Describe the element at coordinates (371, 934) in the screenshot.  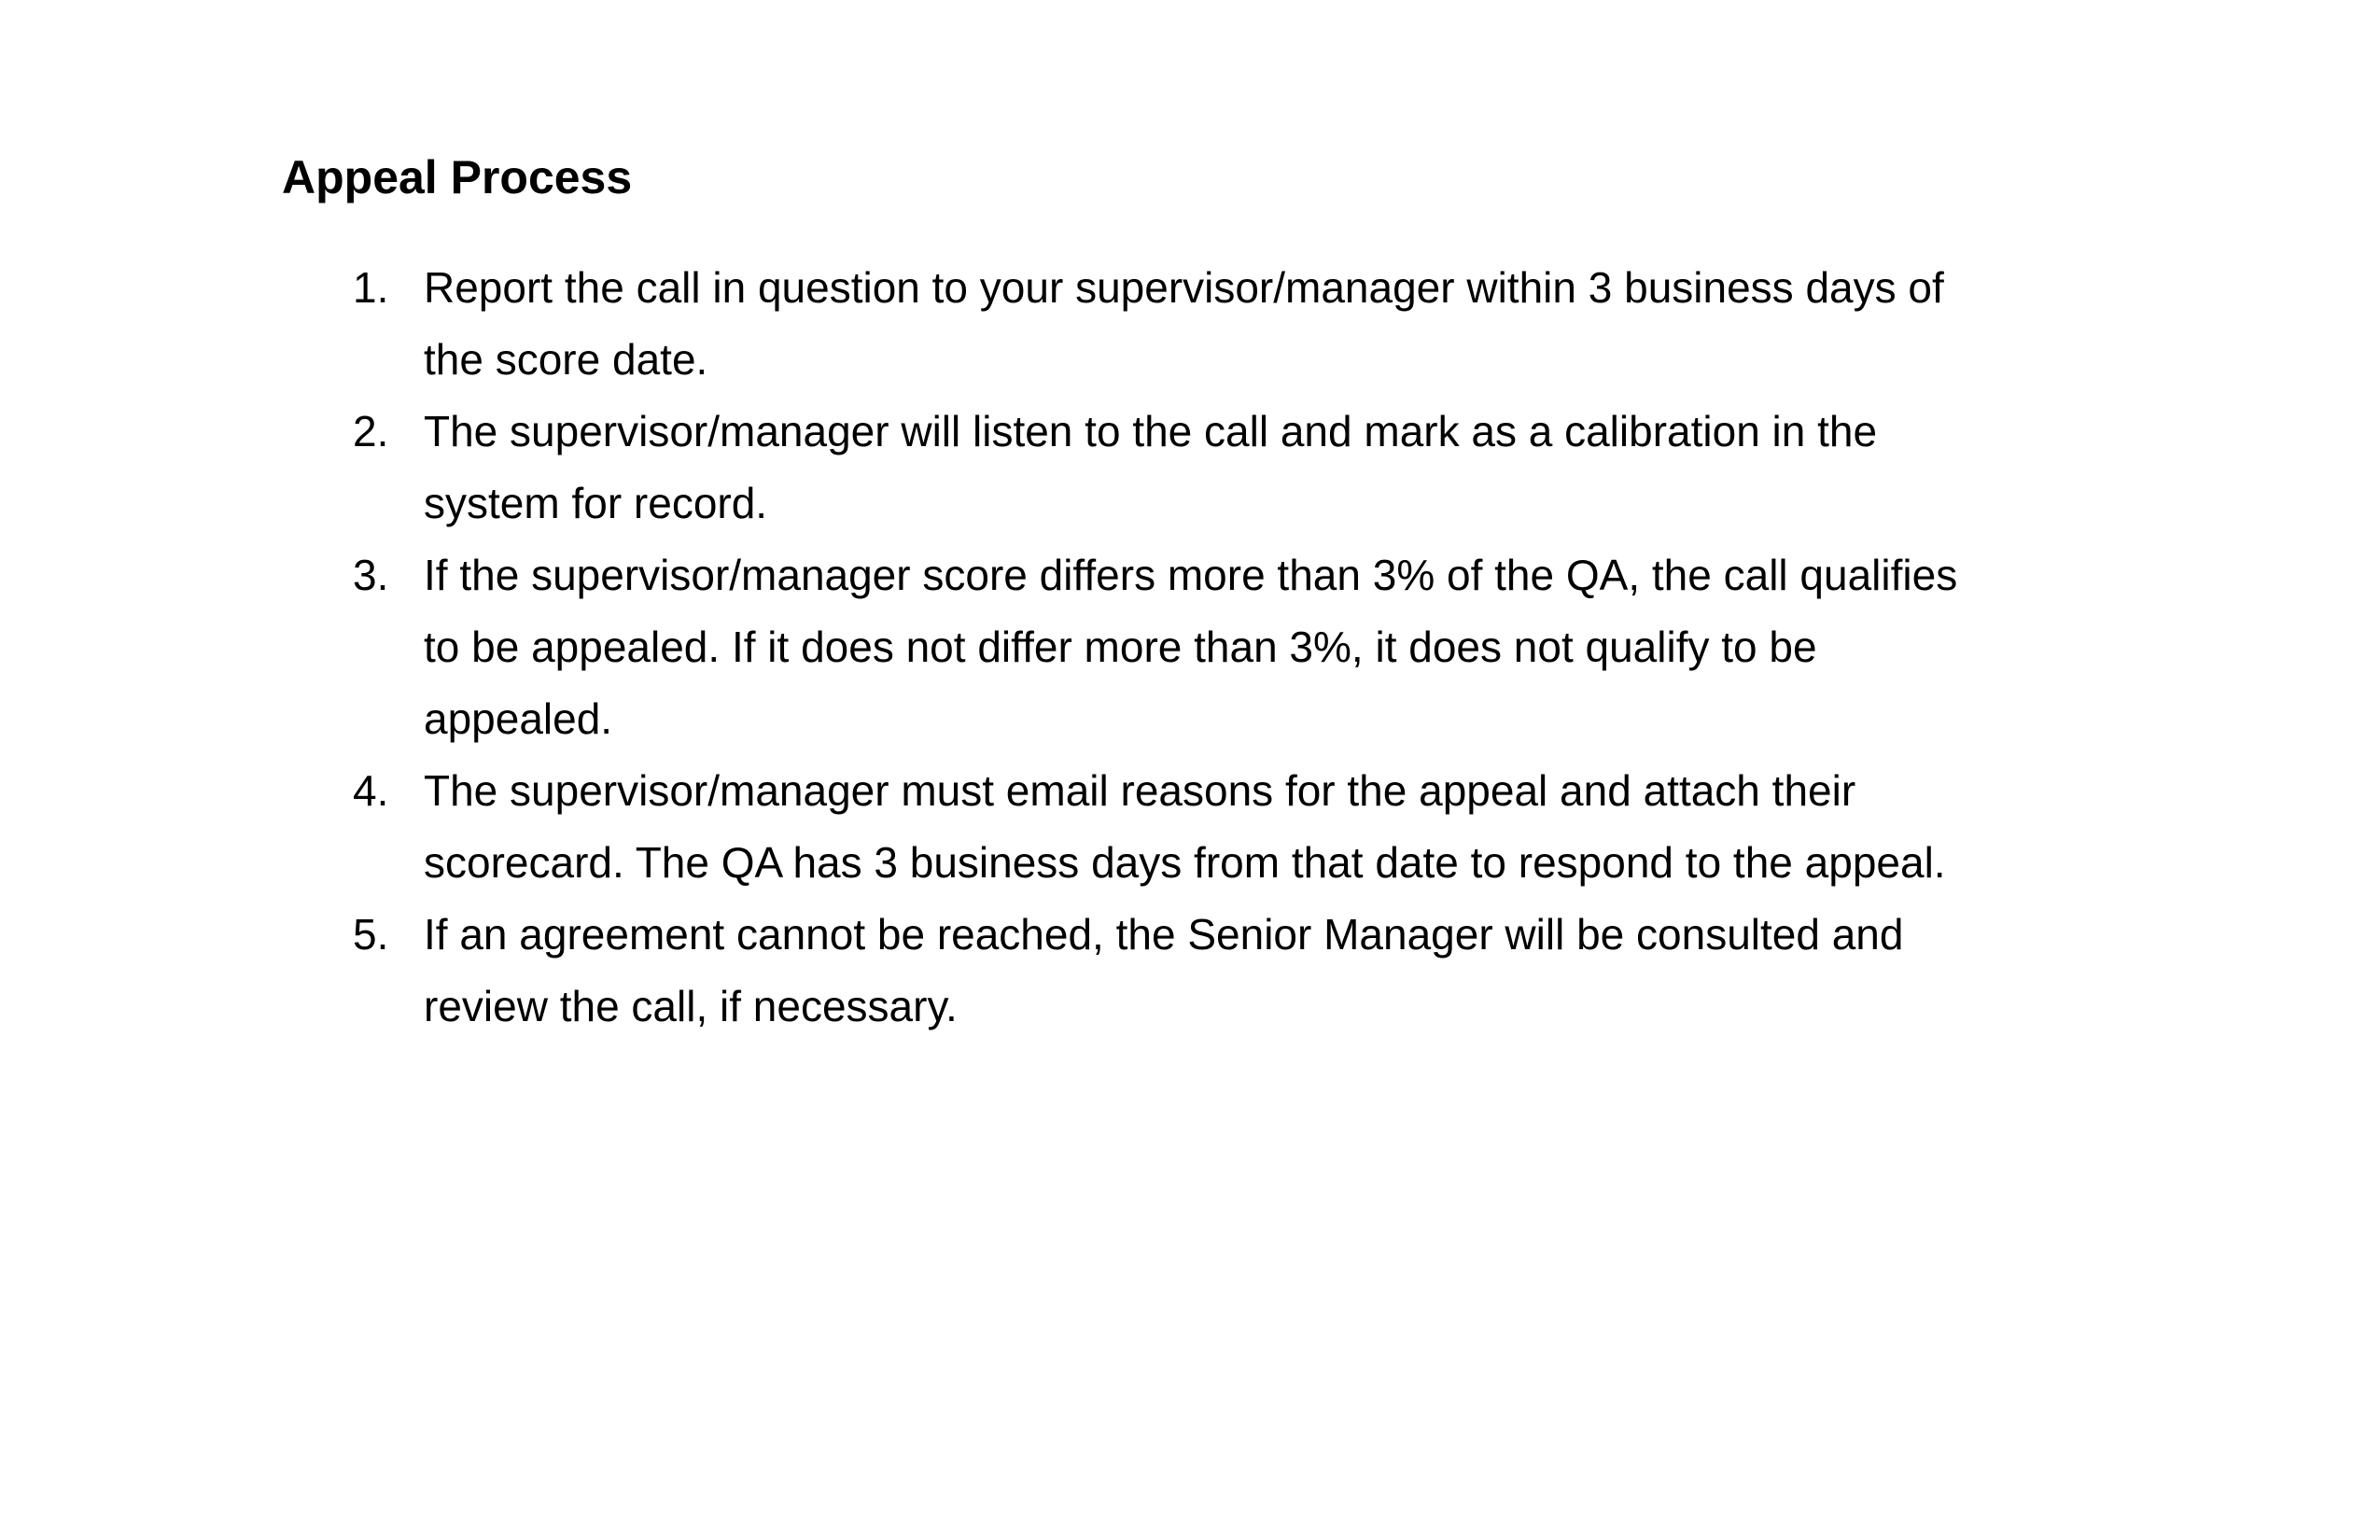
I see `list-item-number: 5.` at that location.